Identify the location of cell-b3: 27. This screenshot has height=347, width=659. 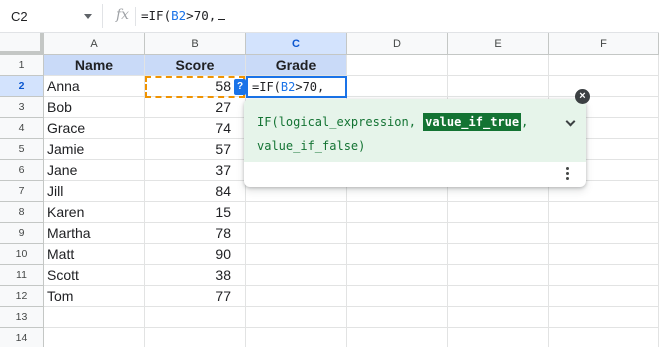
(195, 107).